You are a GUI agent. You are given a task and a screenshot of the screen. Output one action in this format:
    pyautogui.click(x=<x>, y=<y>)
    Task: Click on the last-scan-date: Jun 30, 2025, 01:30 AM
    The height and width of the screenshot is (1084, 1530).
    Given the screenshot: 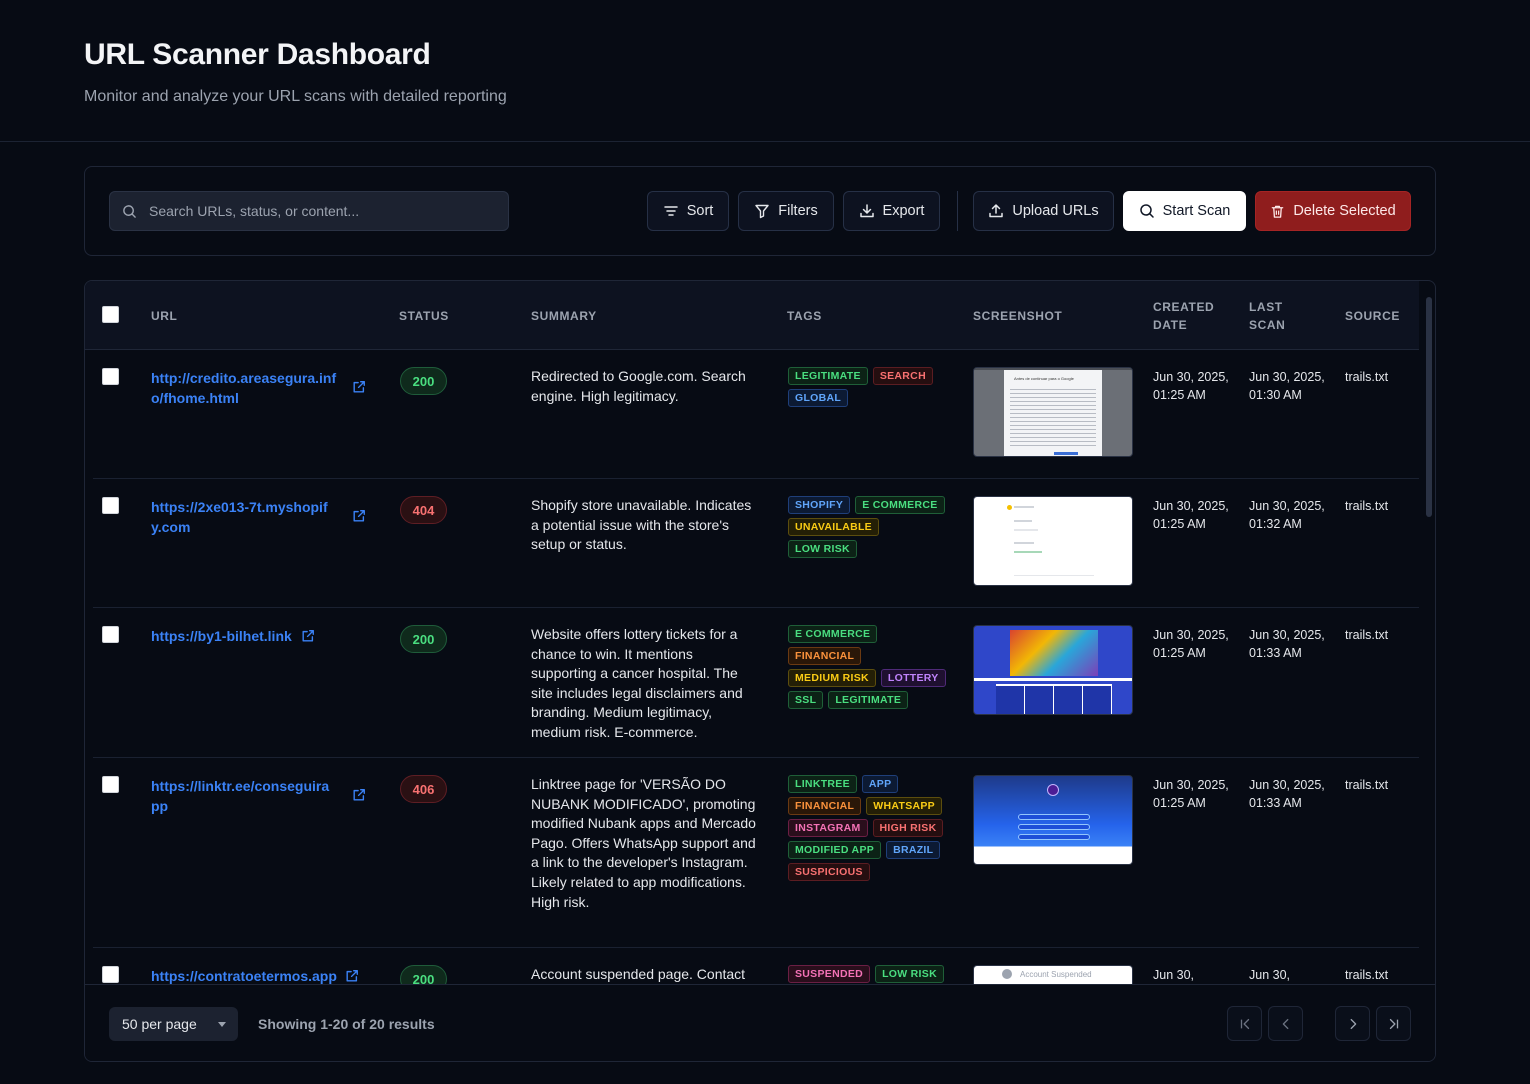 What is the action you would take?
    pyautogui.click(x=1287, y=386)
    